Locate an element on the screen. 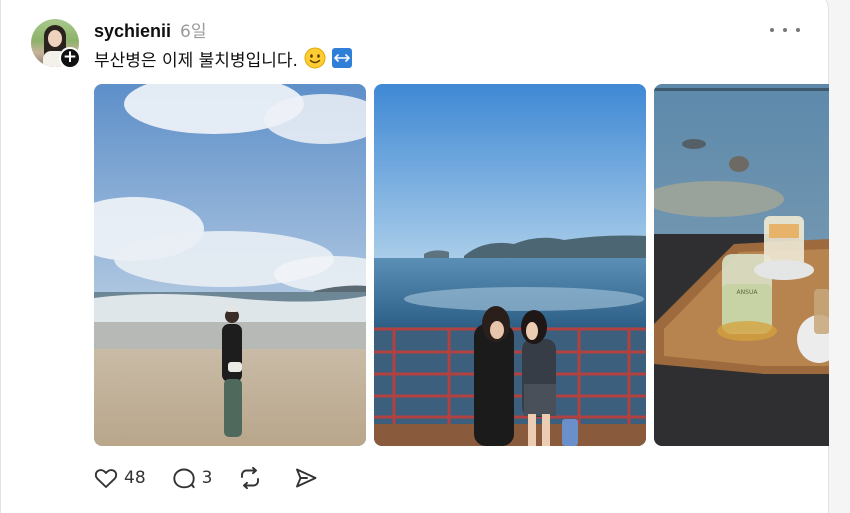 The height and width of the screenshot is (513, 850). slightly-smiling-face-icon is located at coordinates (315, 58).